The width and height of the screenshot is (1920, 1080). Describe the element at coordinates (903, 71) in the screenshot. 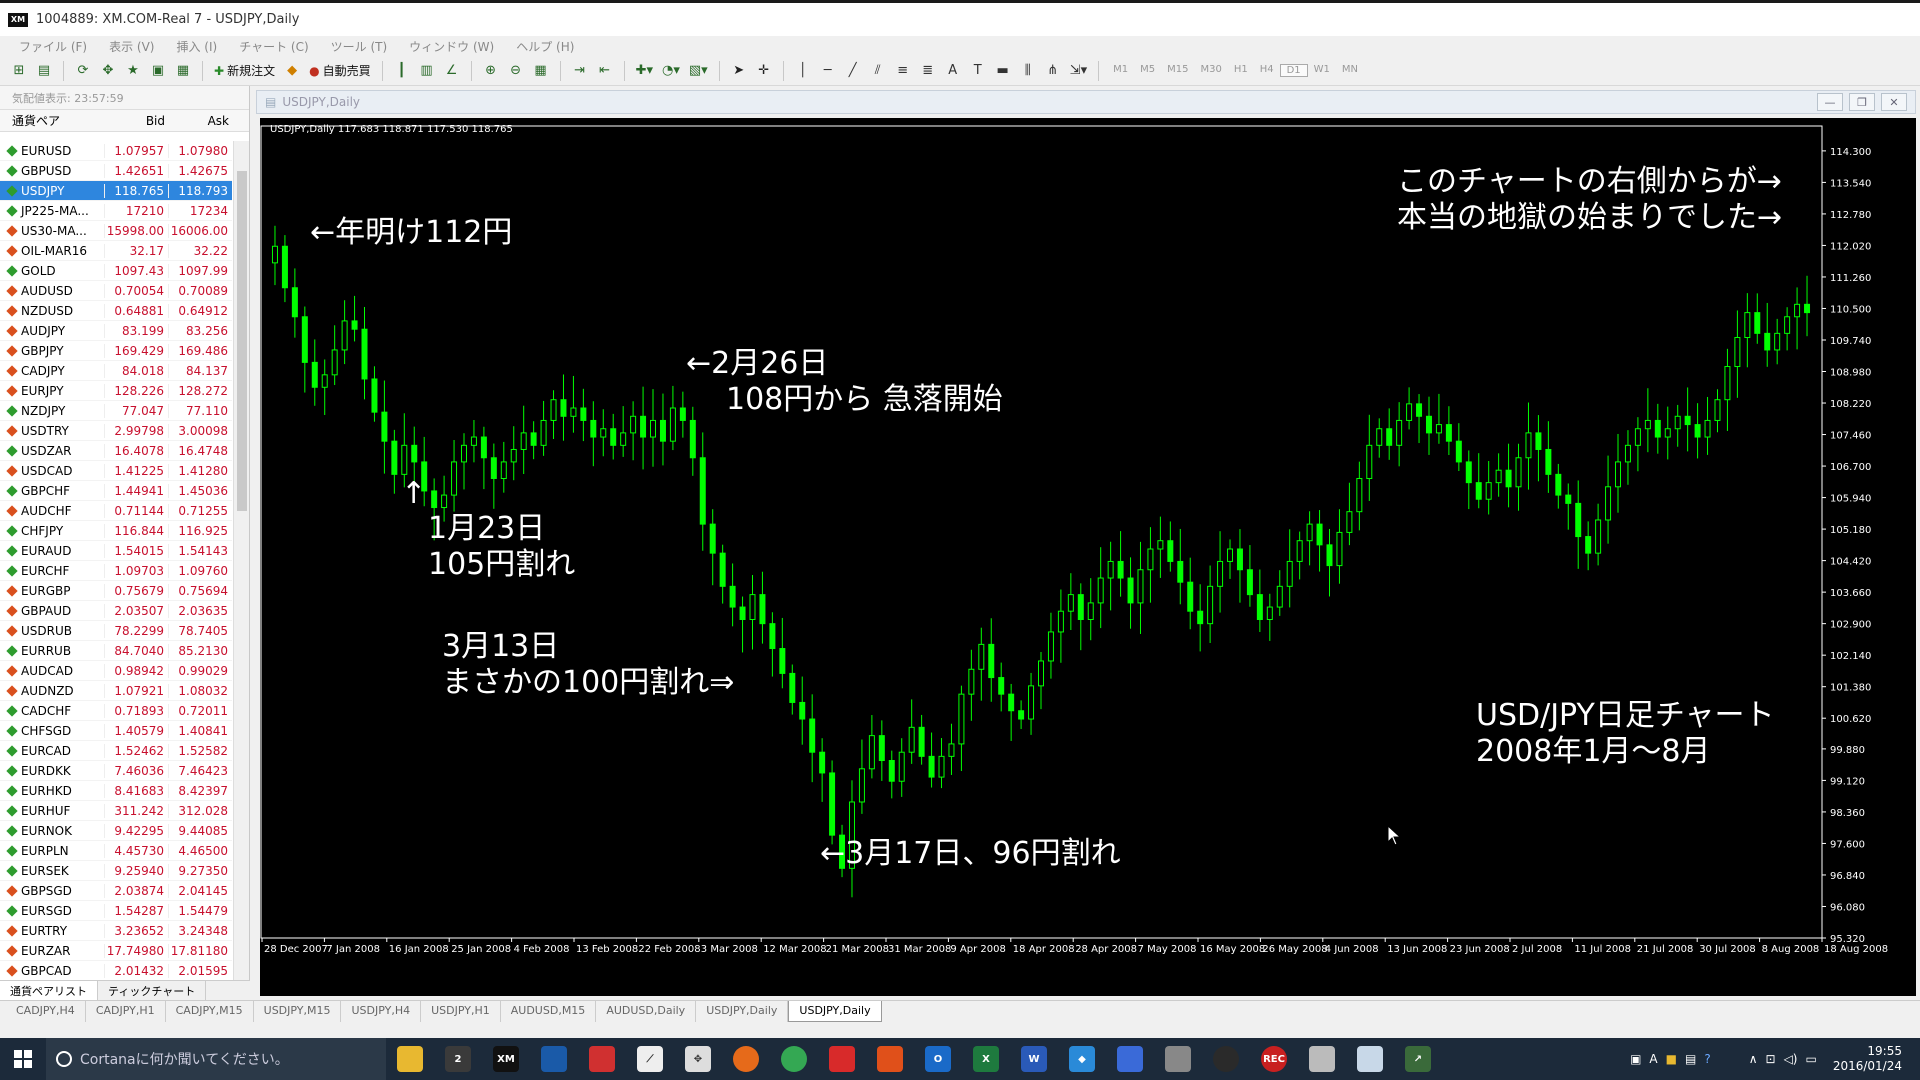

I see `fibonacci-icon: ≡` at that location.